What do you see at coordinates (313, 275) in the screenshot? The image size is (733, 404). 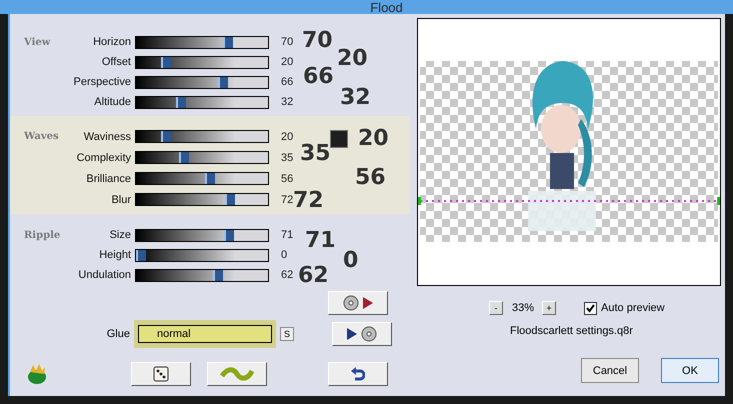 I see `annotation-number: 62` at bounding box center [313, 275].